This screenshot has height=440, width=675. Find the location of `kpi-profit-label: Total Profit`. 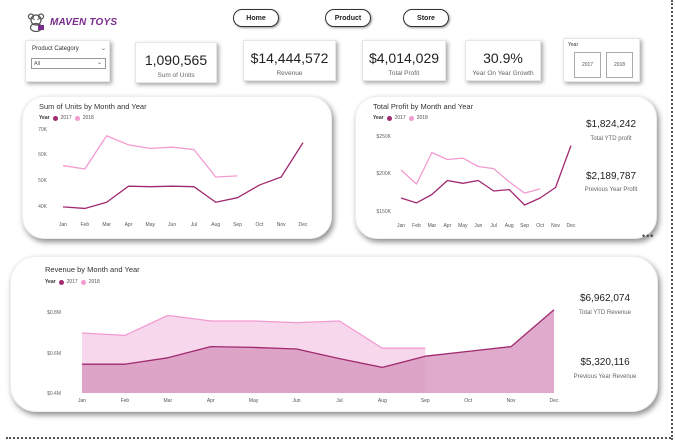

kpi-profit-label: Total Profit is located at coordinates (404, 73).